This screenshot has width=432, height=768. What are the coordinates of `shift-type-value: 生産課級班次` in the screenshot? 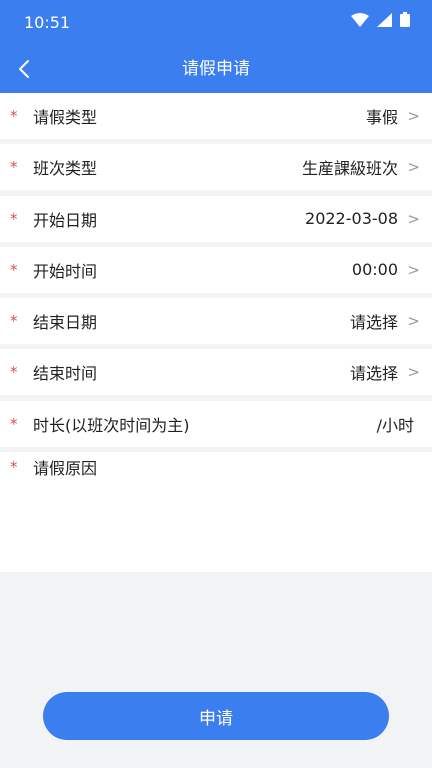 It's located at (349, 169).